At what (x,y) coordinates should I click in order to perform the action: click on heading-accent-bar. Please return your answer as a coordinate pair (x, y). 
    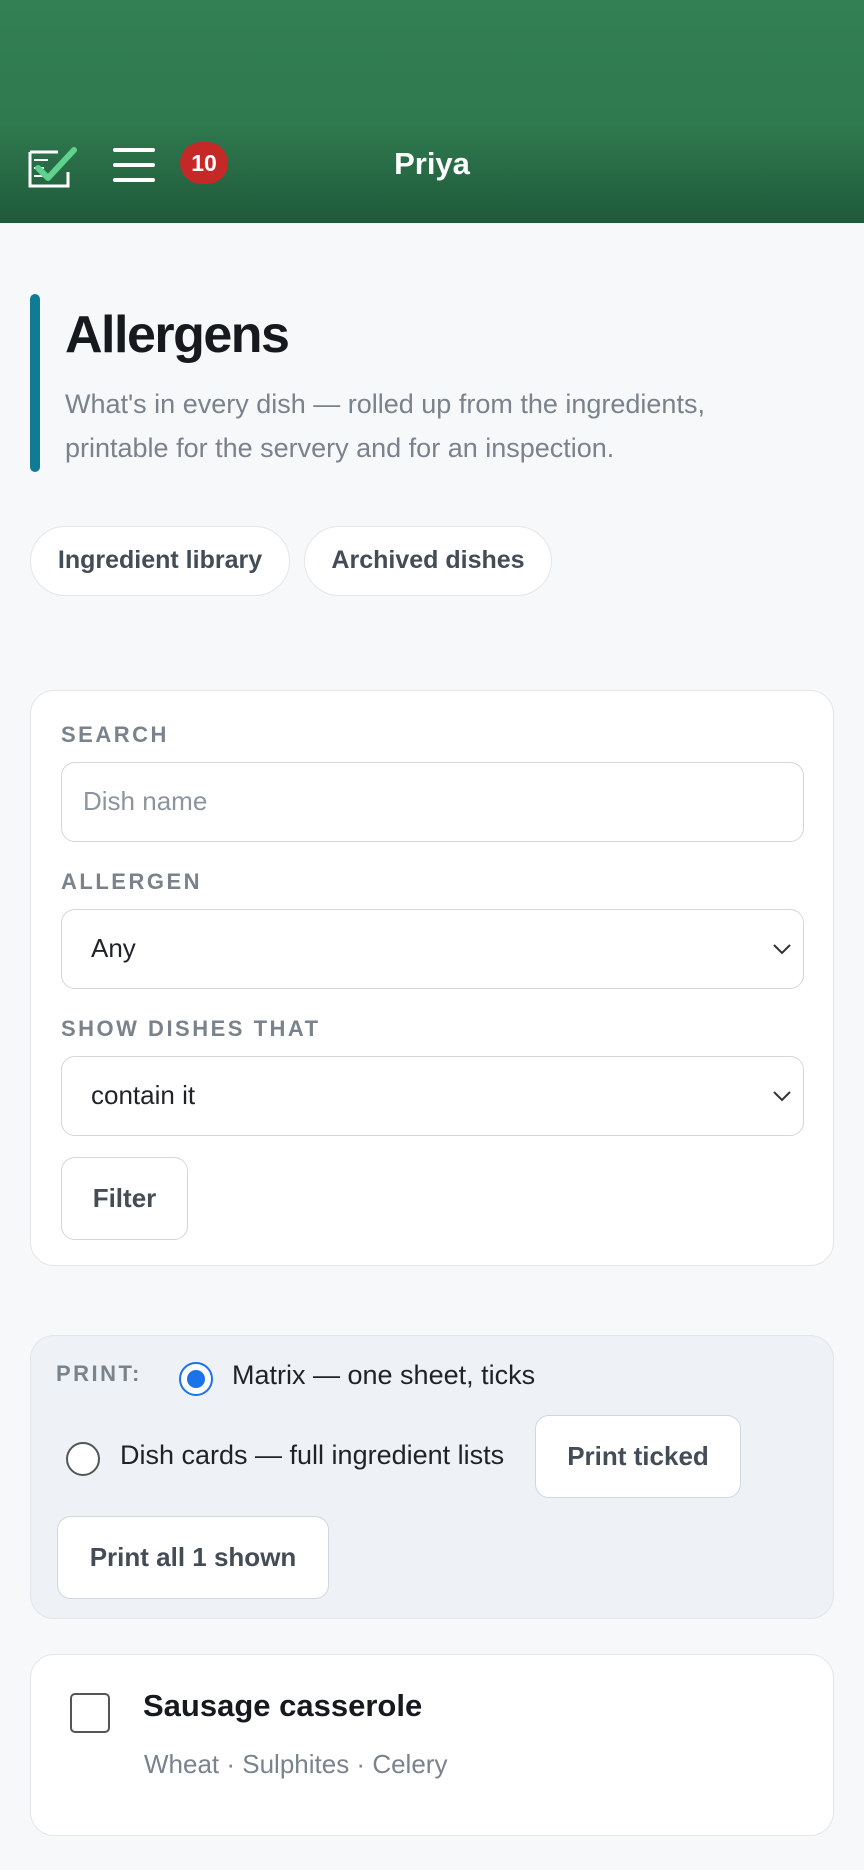
    Looking at the image, I should click on (35, 383).